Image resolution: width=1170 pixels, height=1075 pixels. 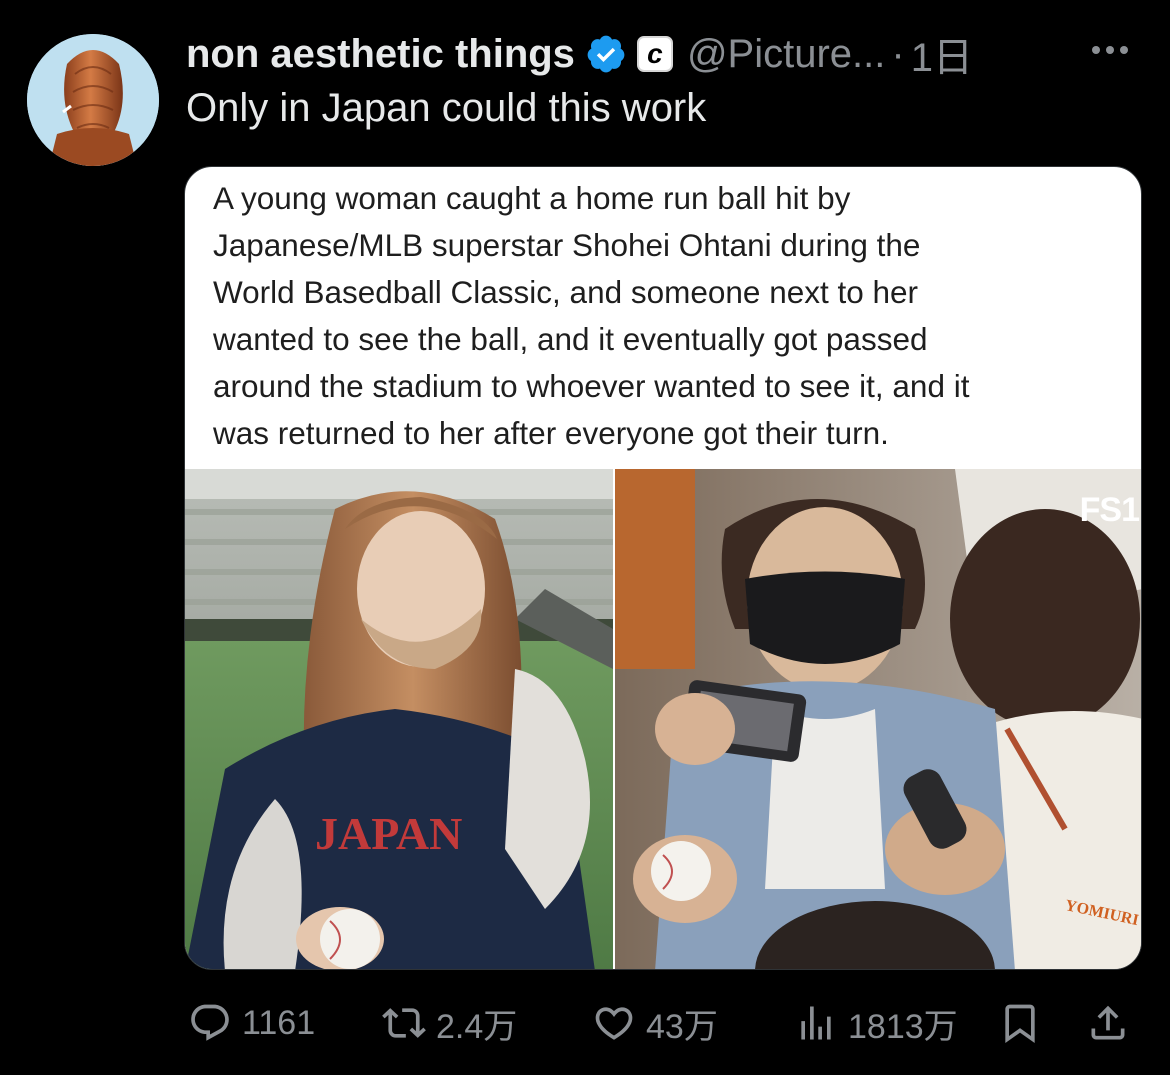 I want to click on fs1-logo: FS1, so click(x=1109, y=510).